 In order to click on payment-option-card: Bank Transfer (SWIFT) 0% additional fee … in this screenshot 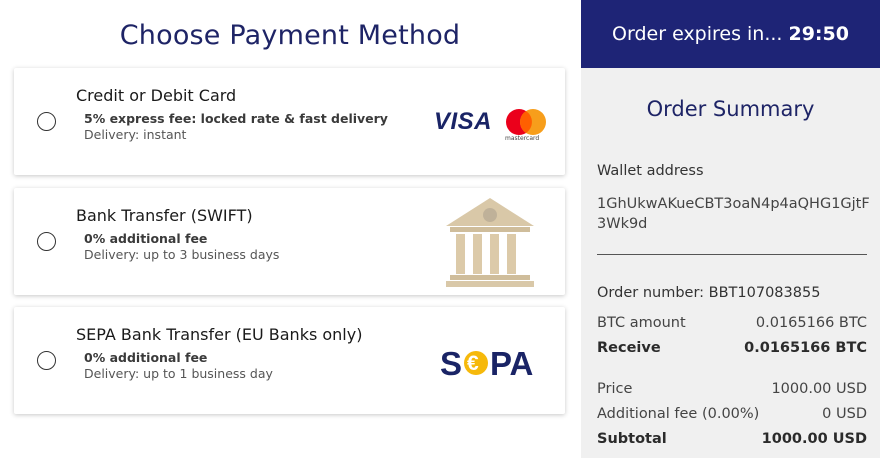, I will do `click(289, 241)`.